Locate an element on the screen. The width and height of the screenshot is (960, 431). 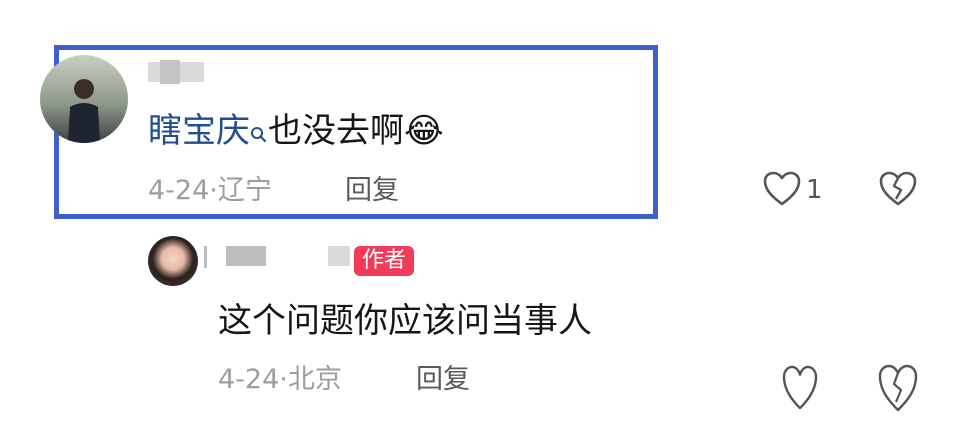
comment-text: 也没去啊 is located at coordinates (336, 131).